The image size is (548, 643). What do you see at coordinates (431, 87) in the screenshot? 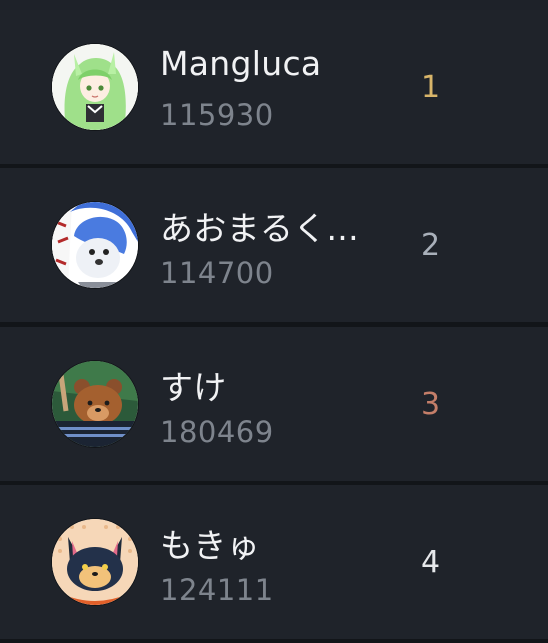
I see `rank-number: 1` at bounding box center [431, 87].